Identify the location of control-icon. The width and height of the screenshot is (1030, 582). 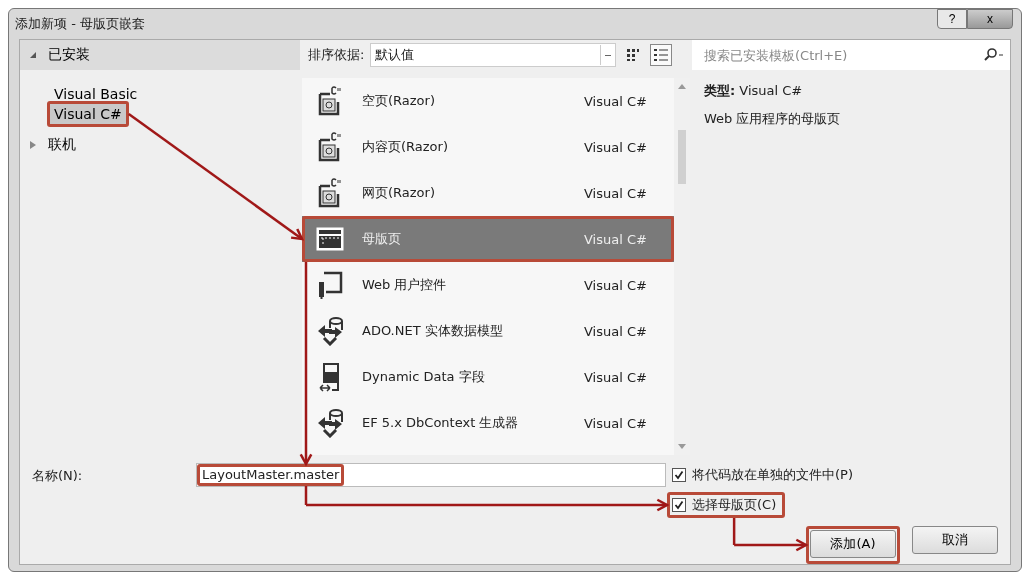
(330, 285).